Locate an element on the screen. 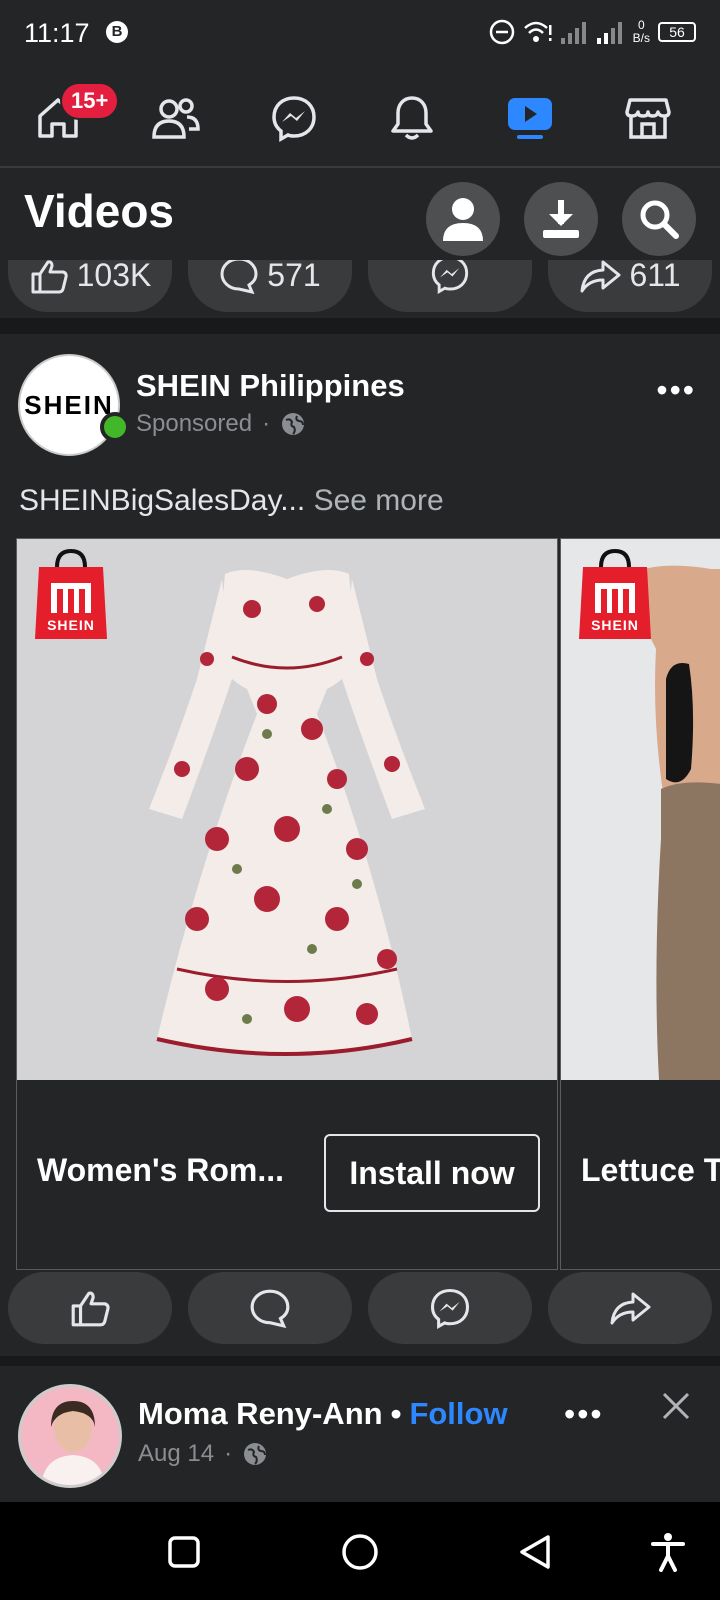 Image resolution: width=720 pixels, height=1600 pixels. video-icon is located at coordinates (530, 118).